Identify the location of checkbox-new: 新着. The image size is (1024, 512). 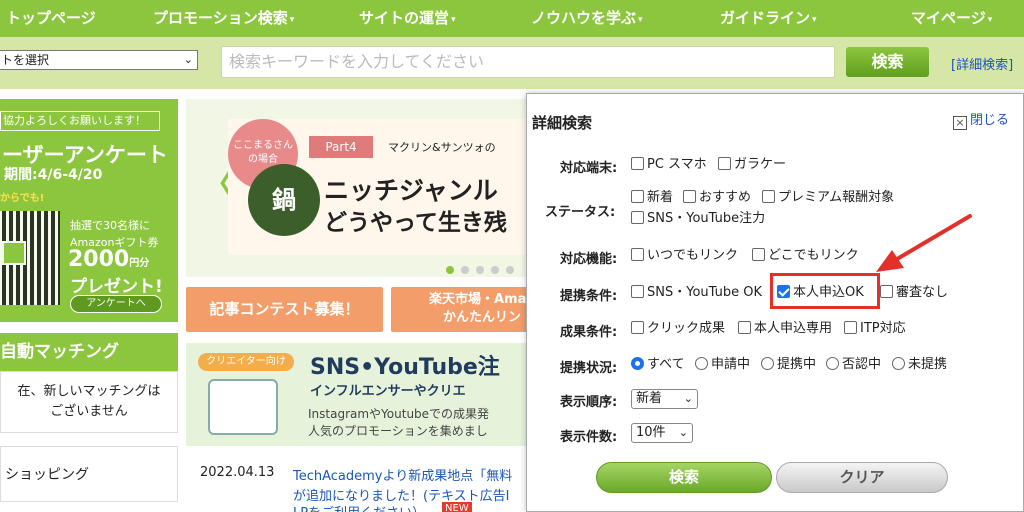
(652, 198).